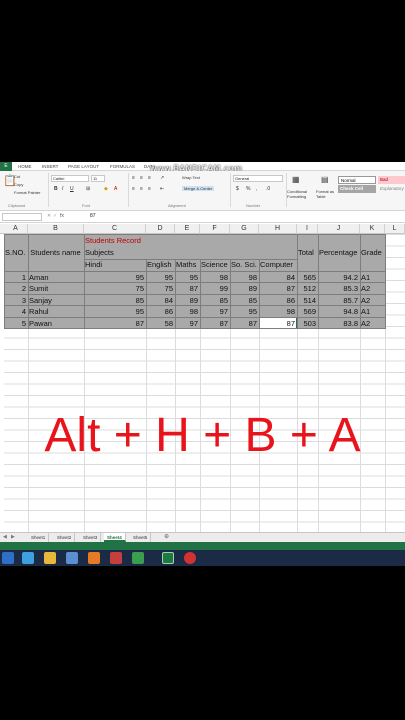  What do you see at coordinates (187, 265) in the screenshot?
I see `header-maths: Maths` at bounding box center [187, 265].